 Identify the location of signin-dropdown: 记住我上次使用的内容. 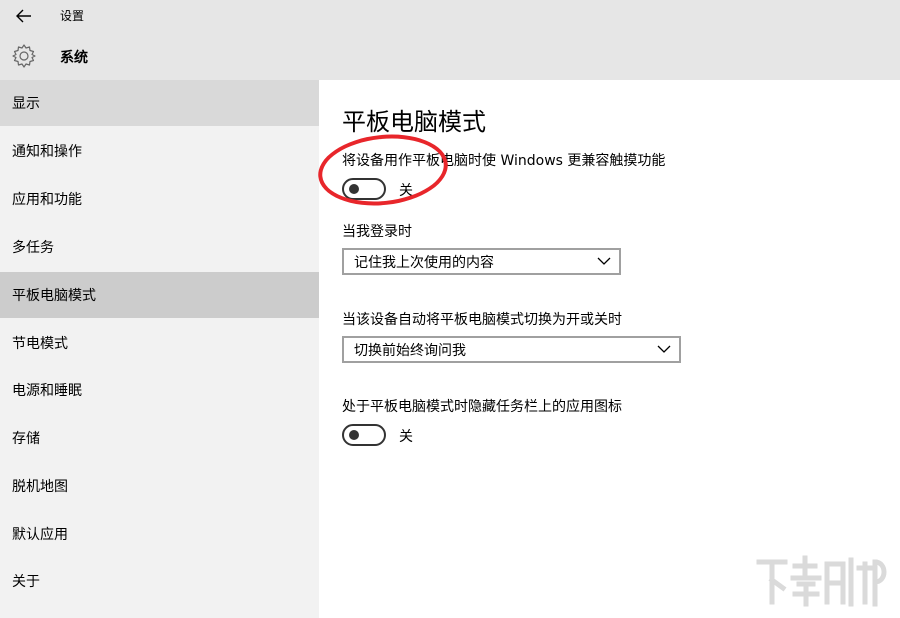
(481, 261).